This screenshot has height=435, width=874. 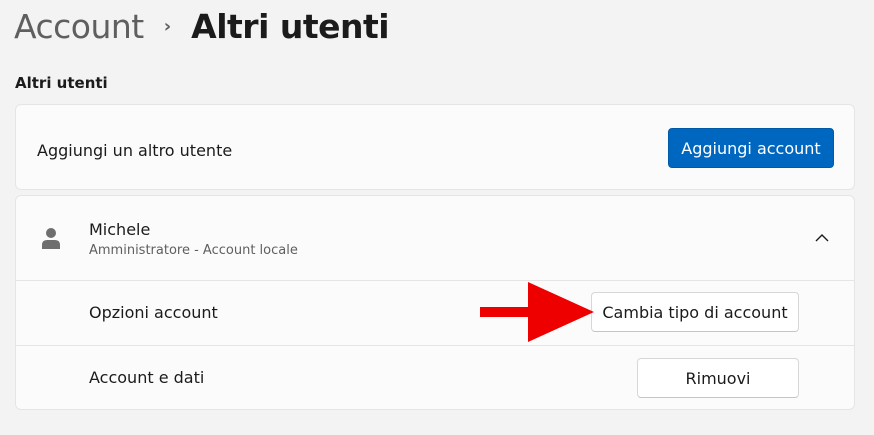 What do you see at coordinates (79, 26) in the screenshot?
I see `breadcrumb-parent-link: Account` at bounding box center [79, 26].